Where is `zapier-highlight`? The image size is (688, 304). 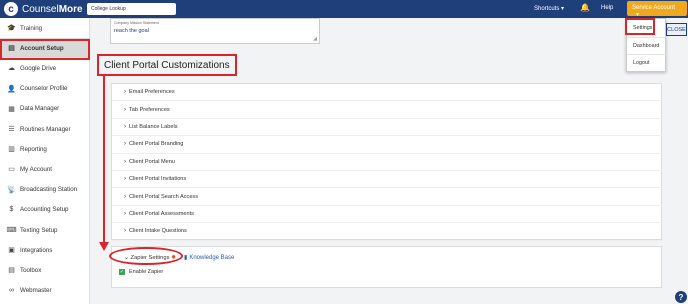
zapier-highlight is located at coordinates (146, 256).